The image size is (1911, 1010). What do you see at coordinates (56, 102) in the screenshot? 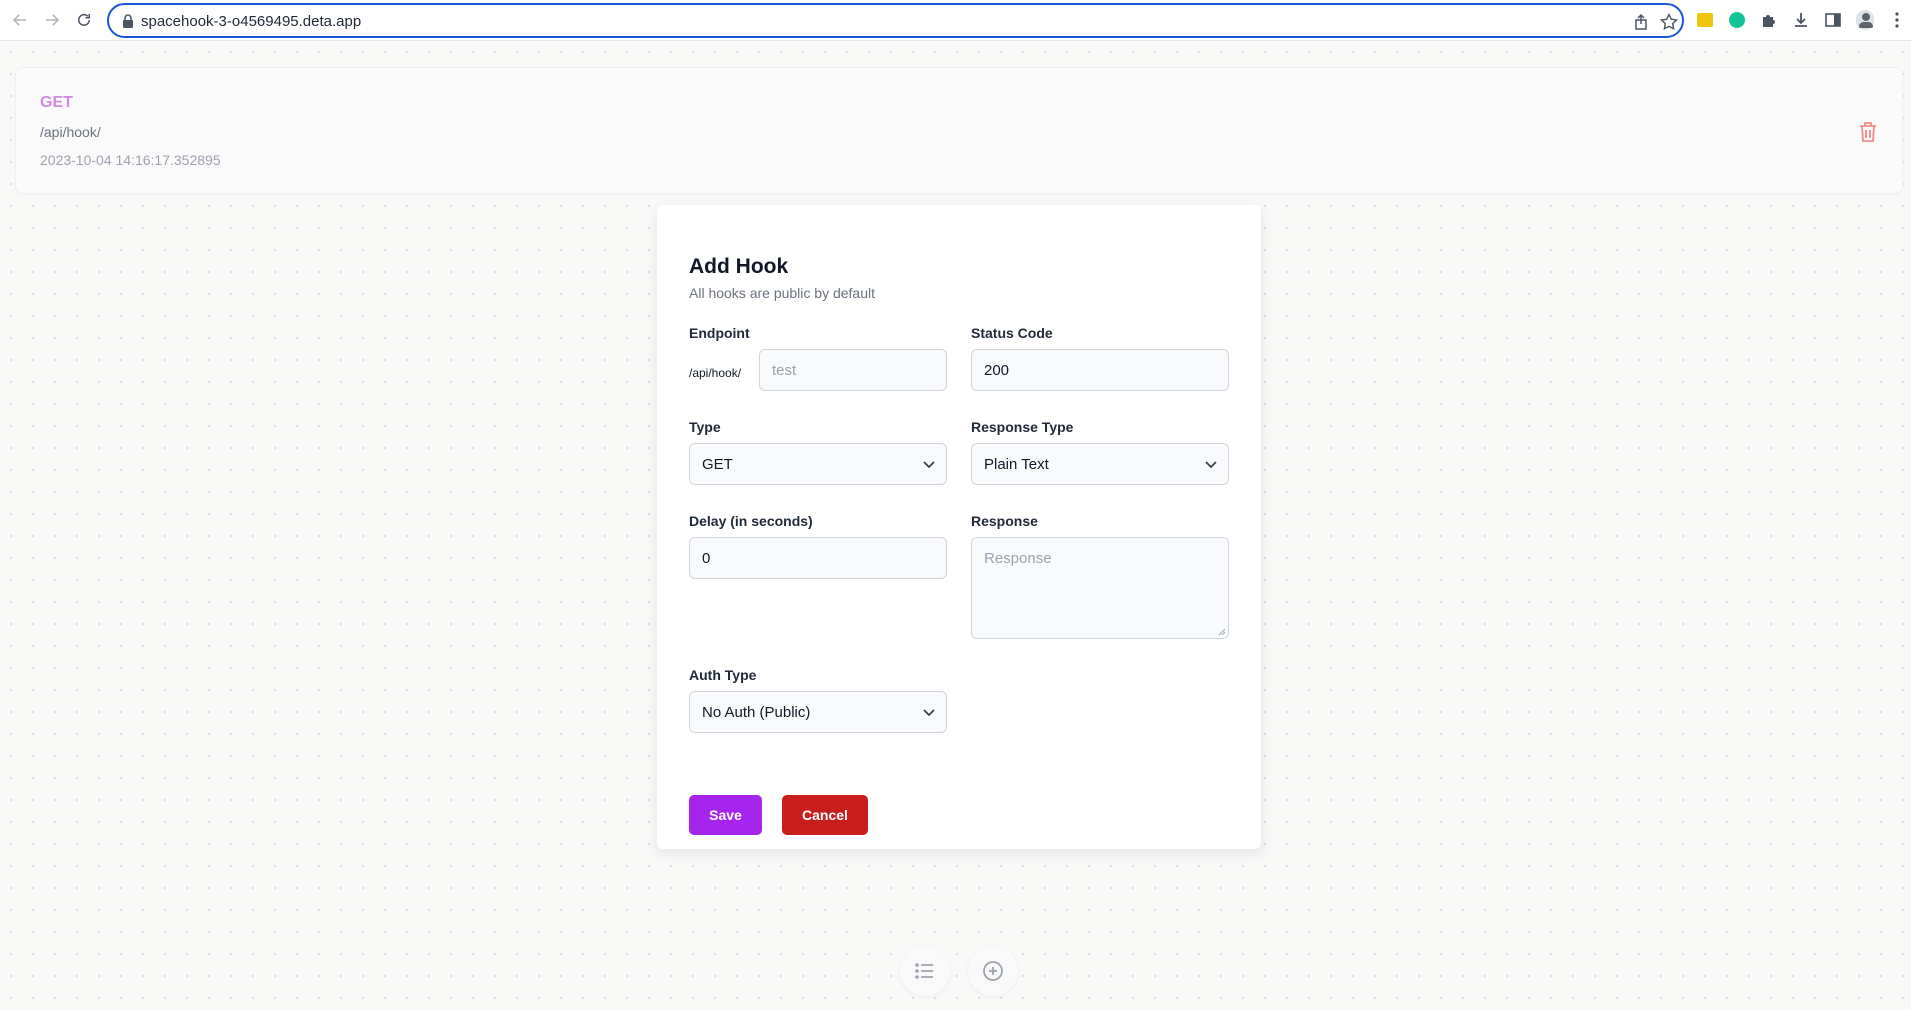
I see `hook-method: GET` at bounding box center [56, 102].